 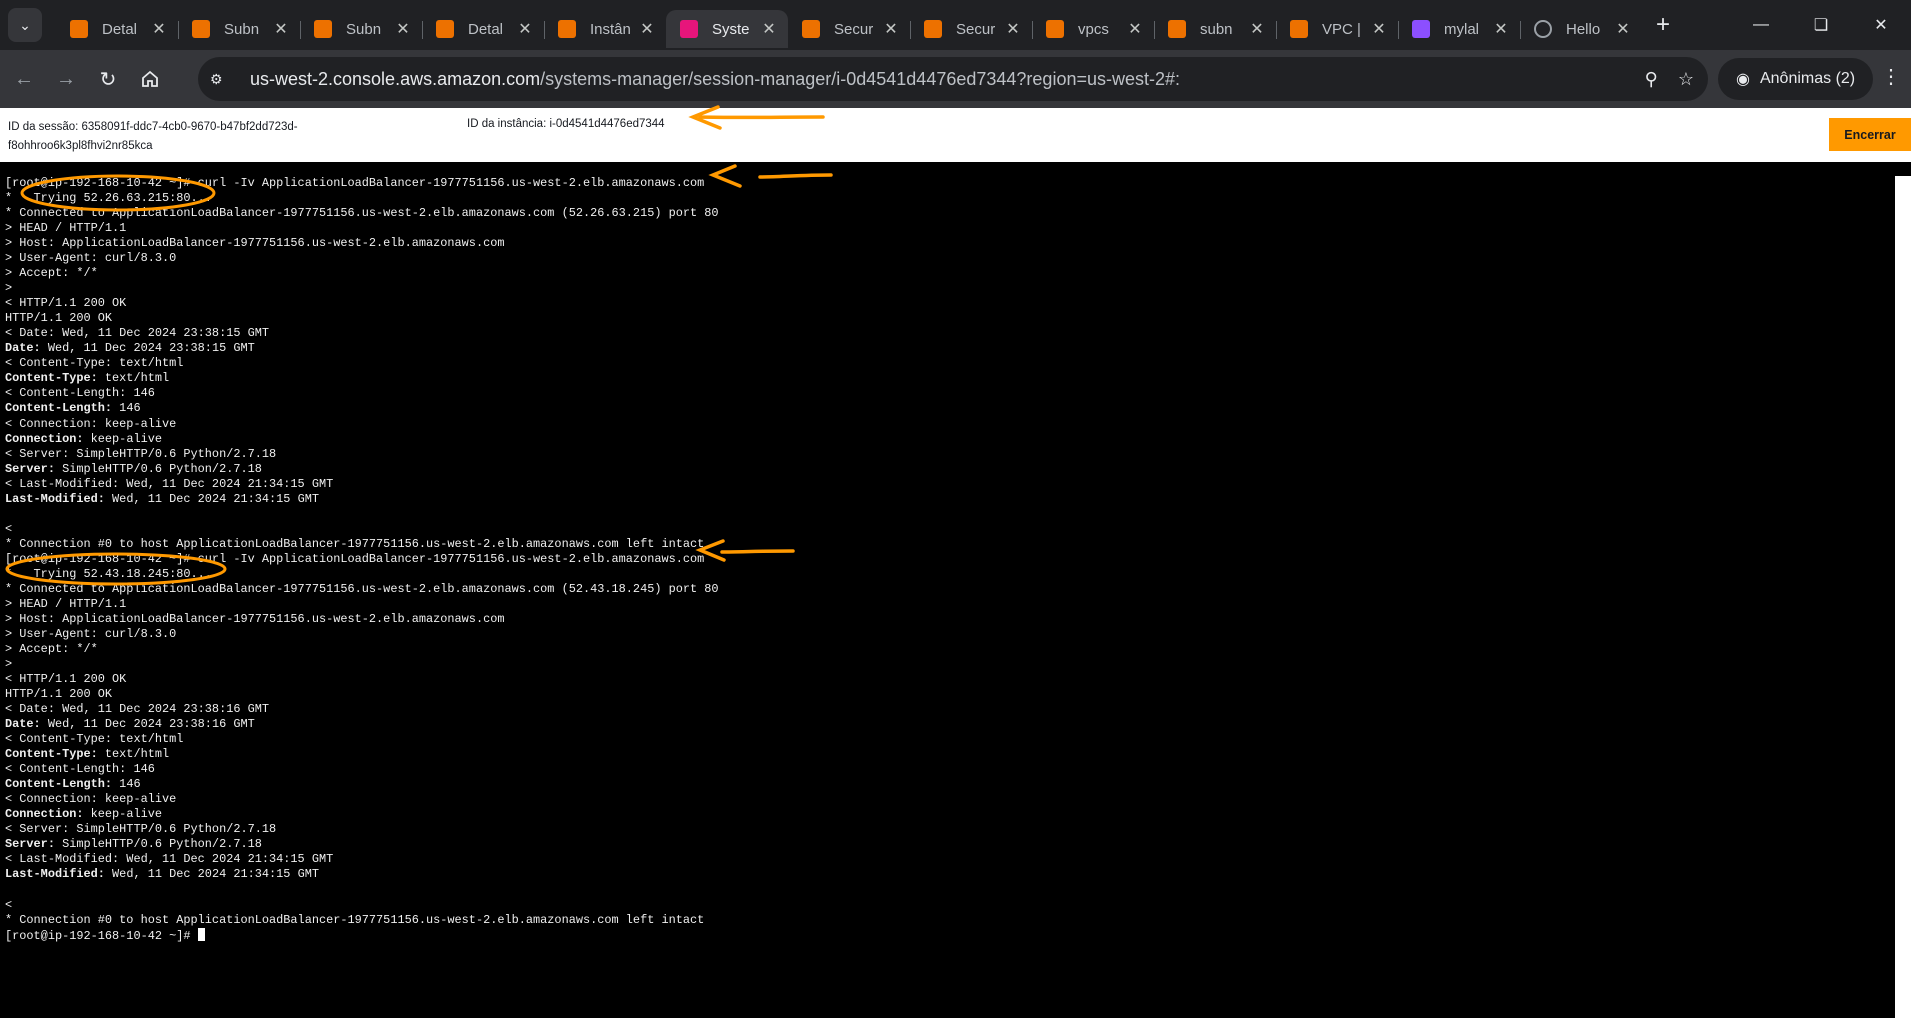 What do you see at coordinates (971, 29) in the screenshot?
I see `tab-7: Secur ✕` at bounding box center [971, 29].